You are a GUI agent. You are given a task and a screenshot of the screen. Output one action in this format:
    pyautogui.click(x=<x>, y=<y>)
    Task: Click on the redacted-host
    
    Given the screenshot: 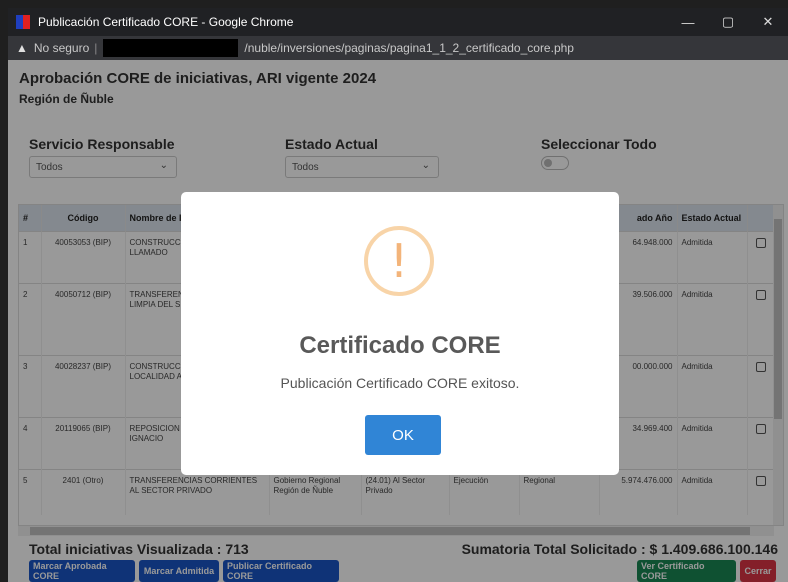 What is the action you would take?
    pyautogui.click(x=171, y=48)
    